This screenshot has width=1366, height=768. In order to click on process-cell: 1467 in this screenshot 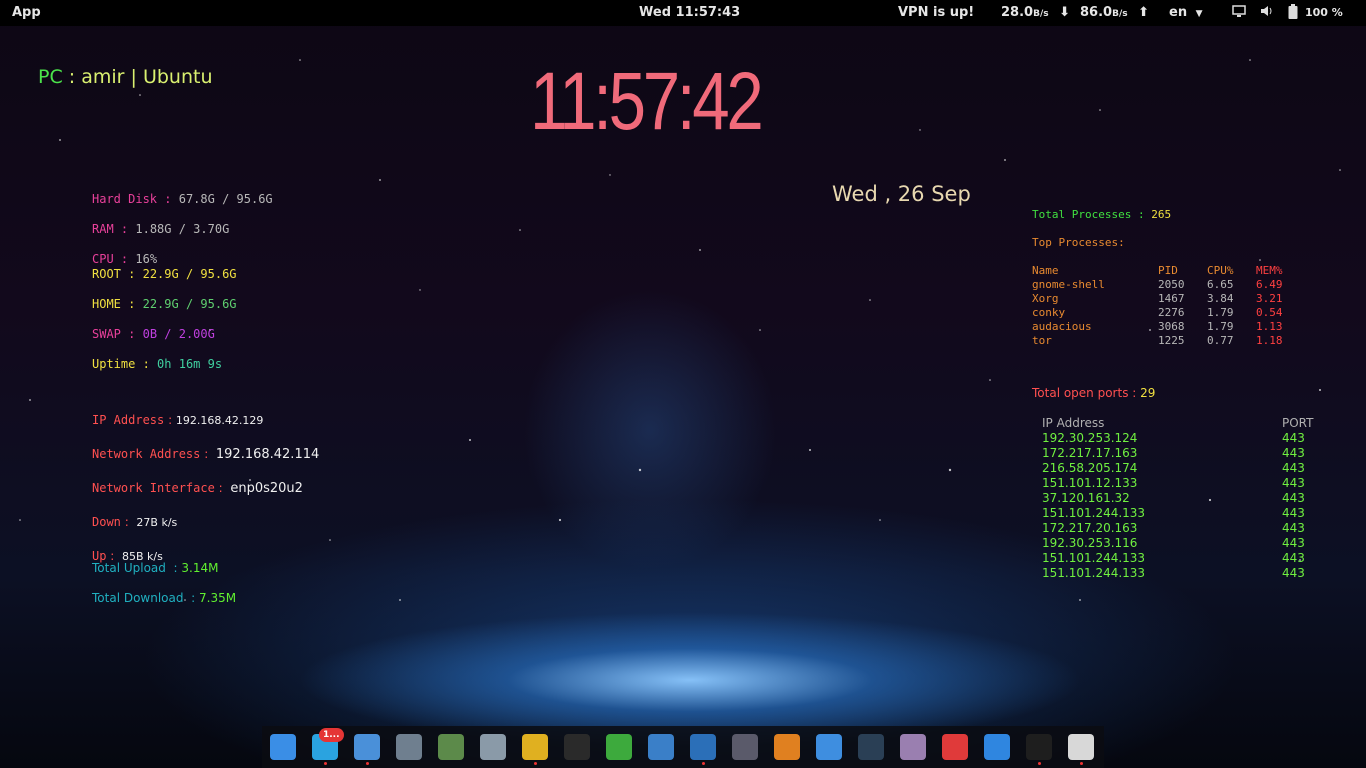, I will do `click(1171, 298)`.